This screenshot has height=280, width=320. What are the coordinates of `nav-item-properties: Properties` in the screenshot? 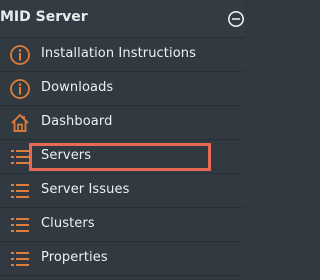 It's located at (122, 259).